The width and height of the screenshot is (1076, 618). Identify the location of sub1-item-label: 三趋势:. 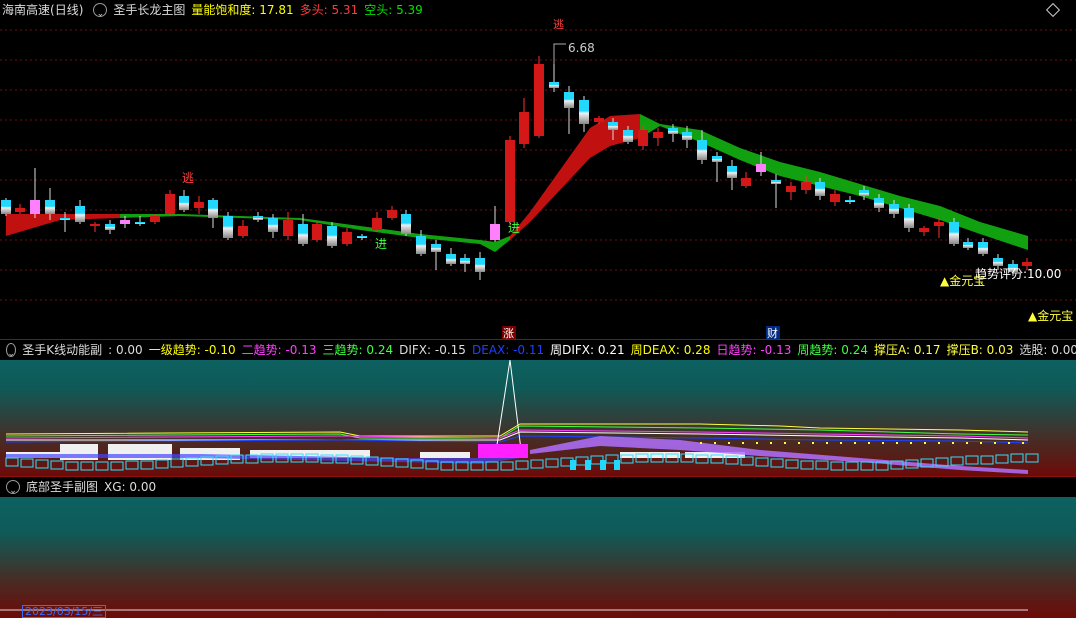
(342, 350).